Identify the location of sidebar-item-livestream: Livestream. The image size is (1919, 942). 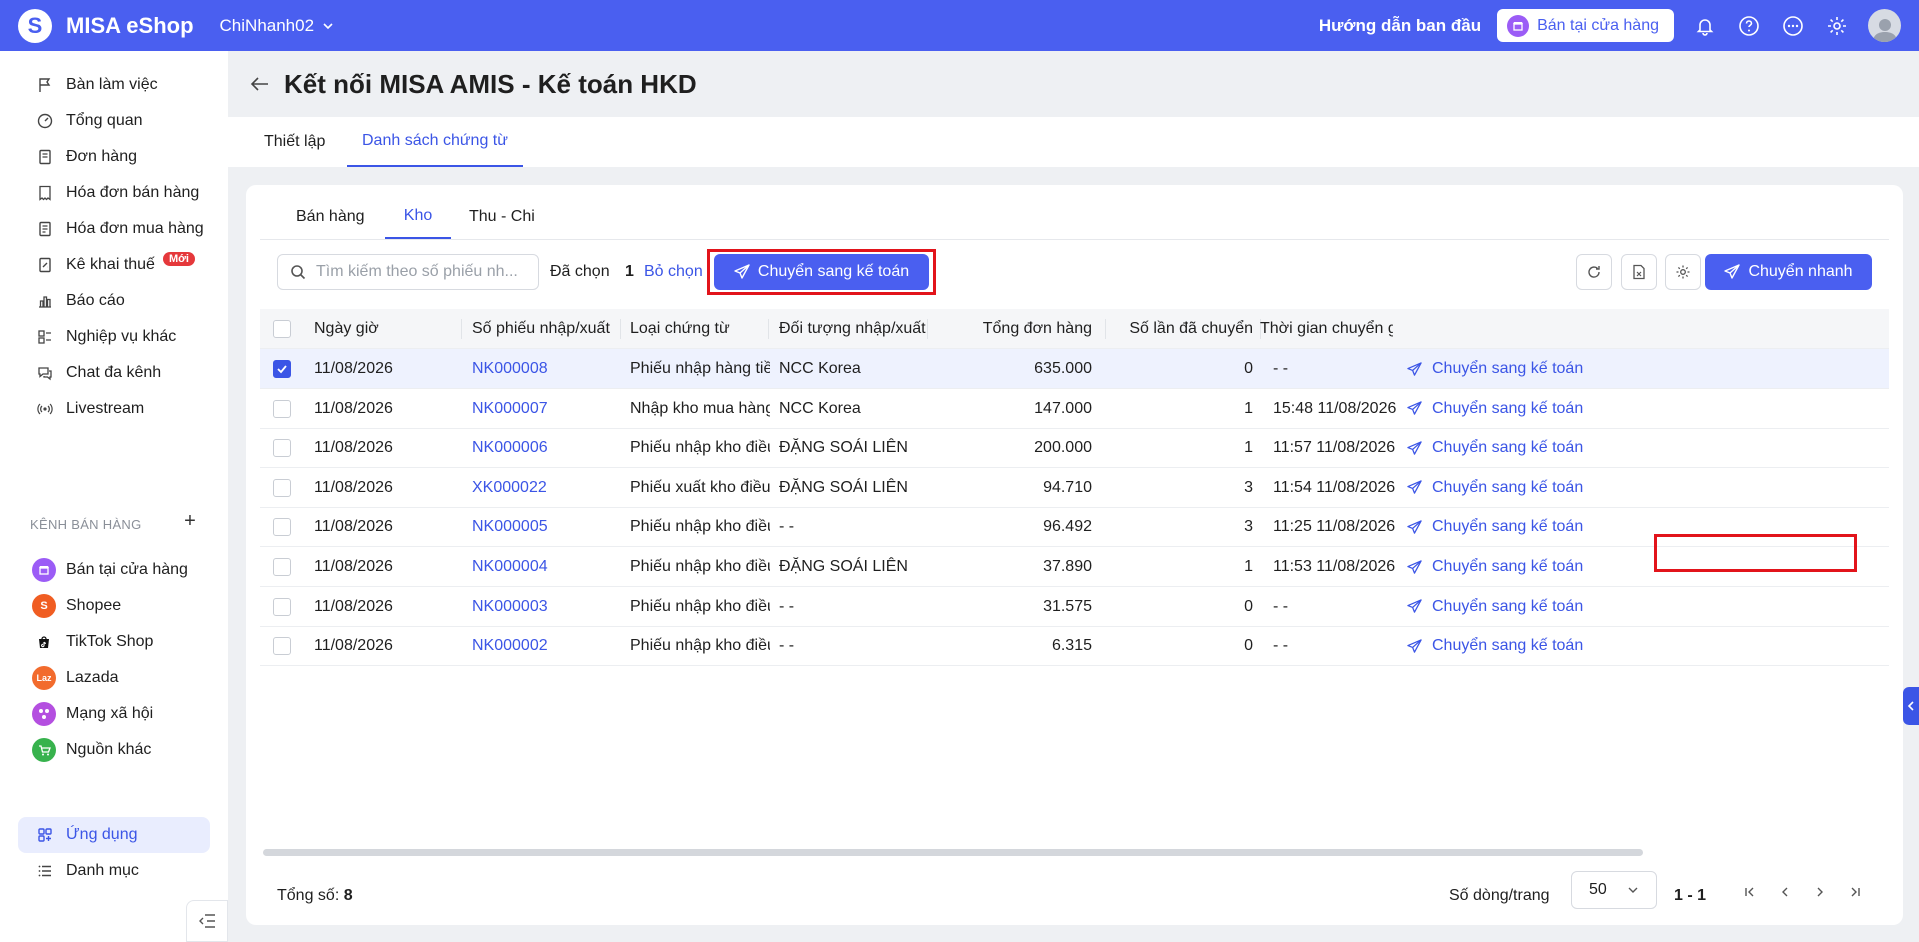
(114, 409).